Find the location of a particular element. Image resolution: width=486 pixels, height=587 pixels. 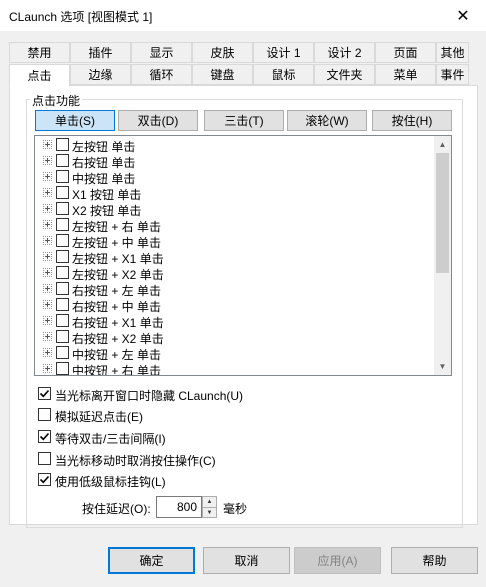

click-type-button-4: 按住(H) is located at coordinates (412, 120).